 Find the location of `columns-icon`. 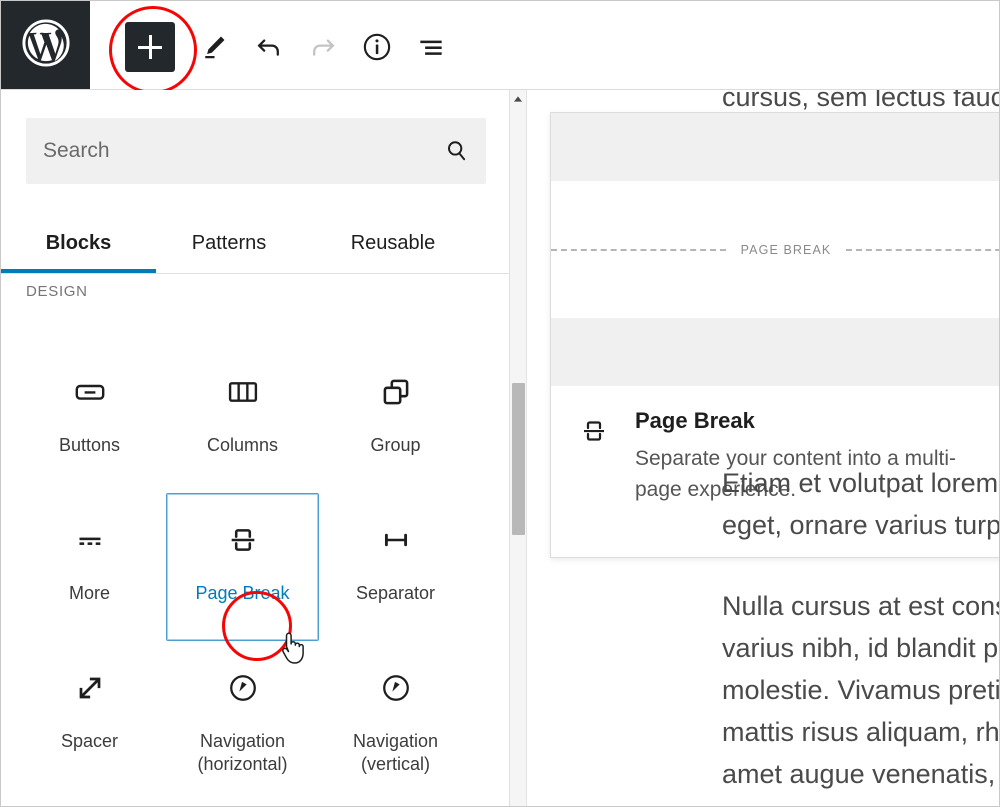

columns-icon is located at coordinates (243, 392).